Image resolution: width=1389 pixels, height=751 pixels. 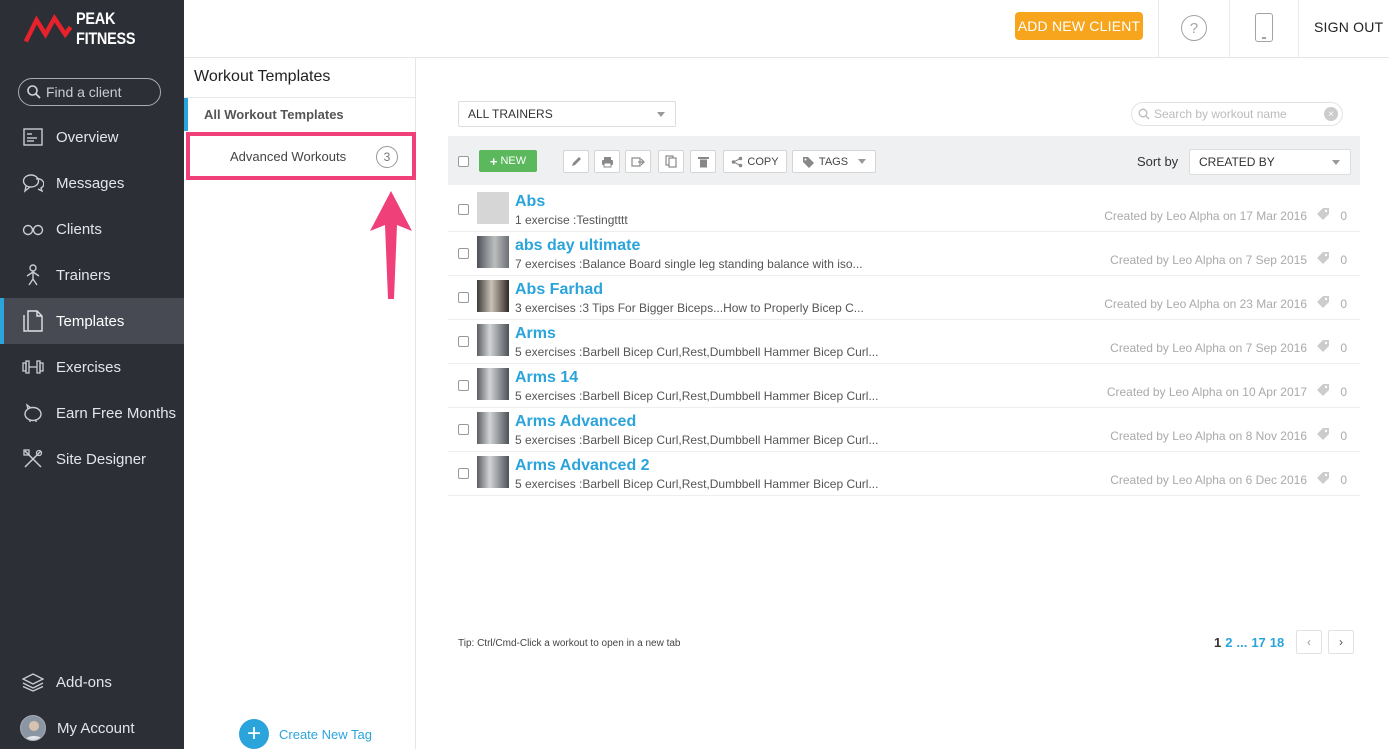 I want to click on next-page-button: ›, so click(x=1341, y=642).